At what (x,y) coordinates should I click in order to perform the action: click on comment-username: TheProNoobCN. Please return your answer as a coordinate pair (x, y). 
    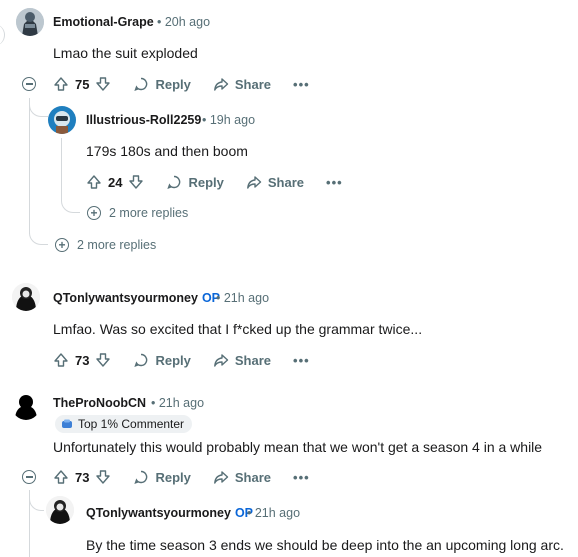
    Looking at the image, I should click on (99, 403).